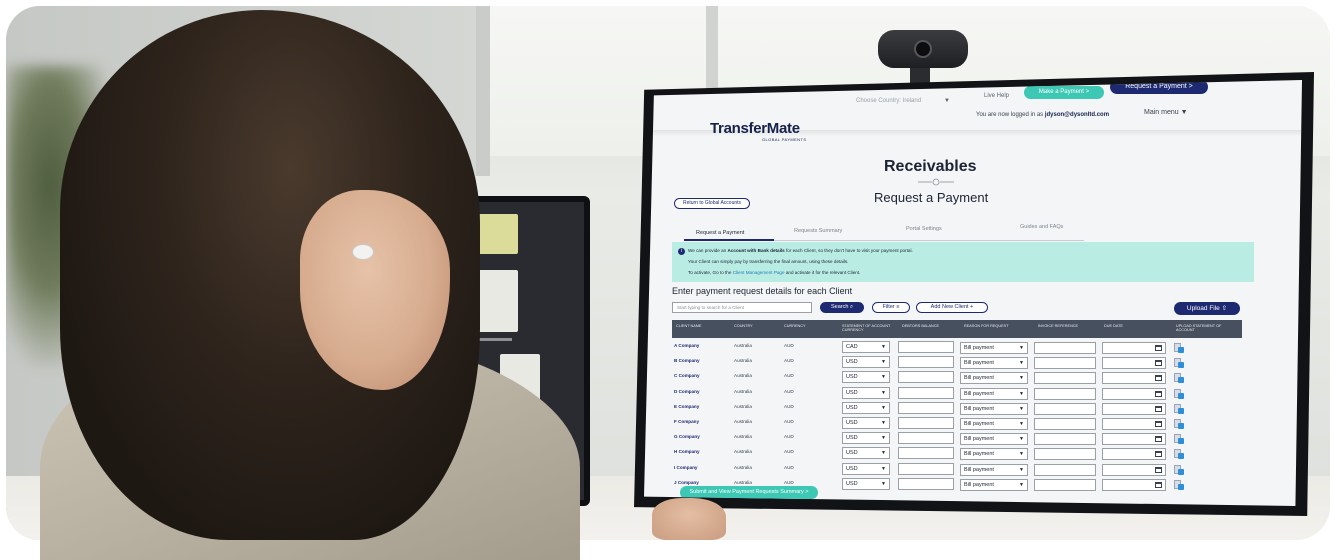 The image size is (1336, 560). What do you see at coordinates (789, 467) in the screenshot?
I see `client-currency: AUD` at bounding box center [789, 467].